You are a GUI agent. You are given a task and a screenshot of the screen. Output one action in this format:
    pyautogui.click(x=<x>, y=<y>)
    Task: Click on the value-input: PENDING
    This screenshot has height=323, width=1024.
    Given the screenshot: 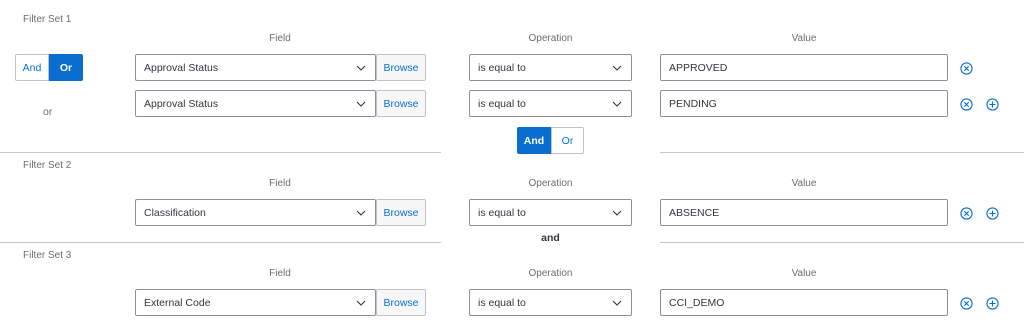 What is the action you would take?
    pyautogui.click(x=804, y=103)
    